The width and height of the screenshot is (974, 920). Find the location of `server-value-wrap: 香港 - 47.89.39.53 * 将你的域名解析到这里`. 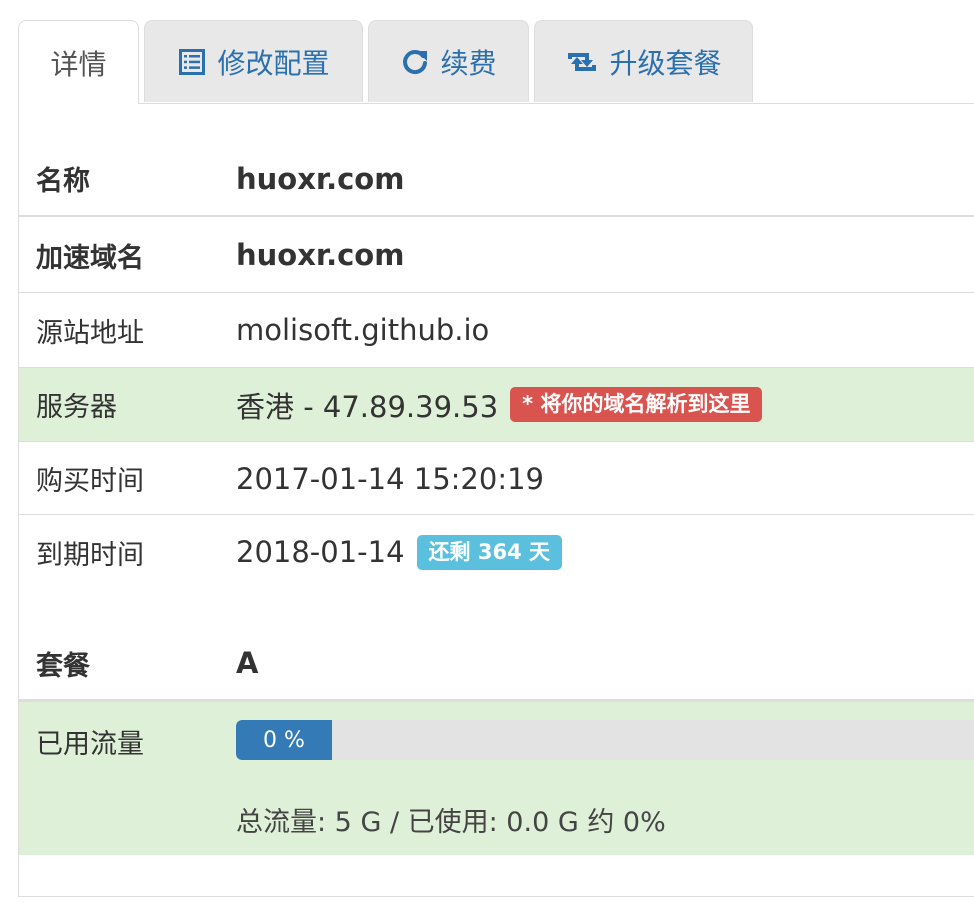

server-value-wrap: 香港 - 47.89.39.53 * 将你的域名解析到这里 is located at coordinates (499, 405).